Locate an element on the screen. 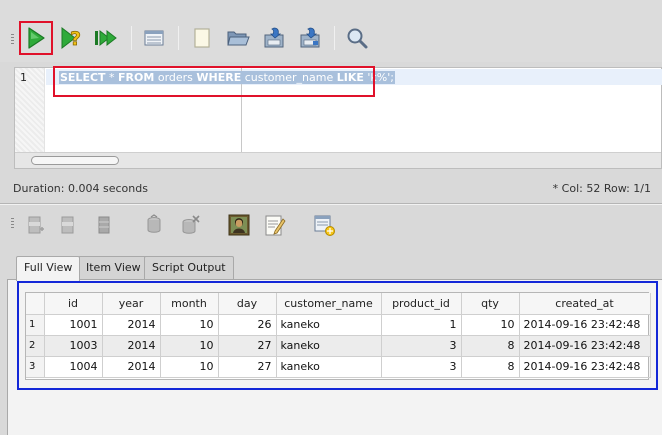  query-builder-button is located at coordinates (154, 38).